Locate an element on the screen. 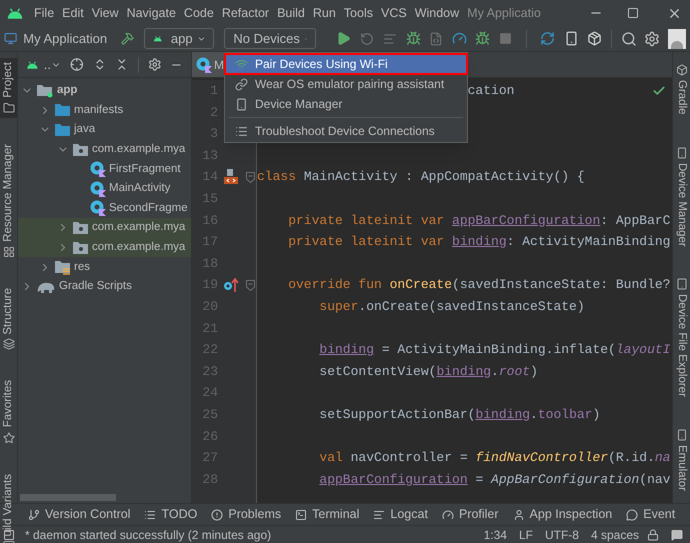  tree-item: Gradle Scripts is located at coordinates (104, 286).